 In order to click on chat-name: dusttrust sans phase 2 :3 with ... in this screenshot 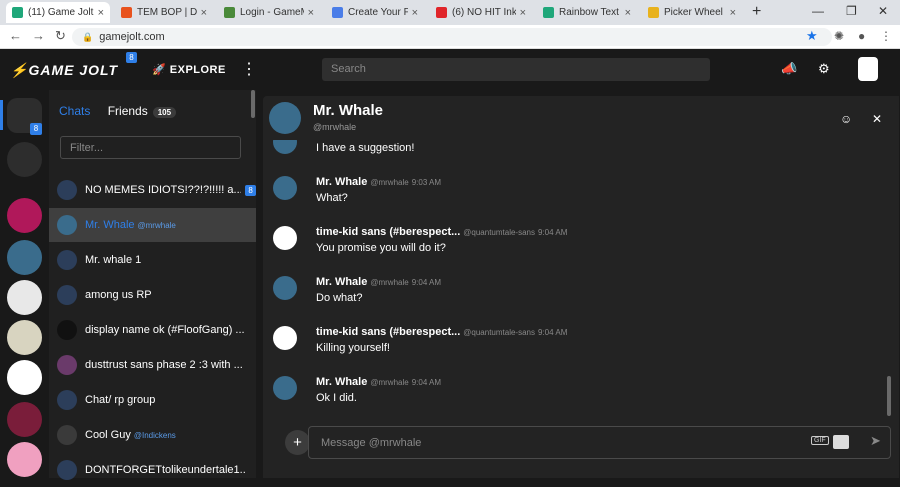, I will do `click(164, 365)`.